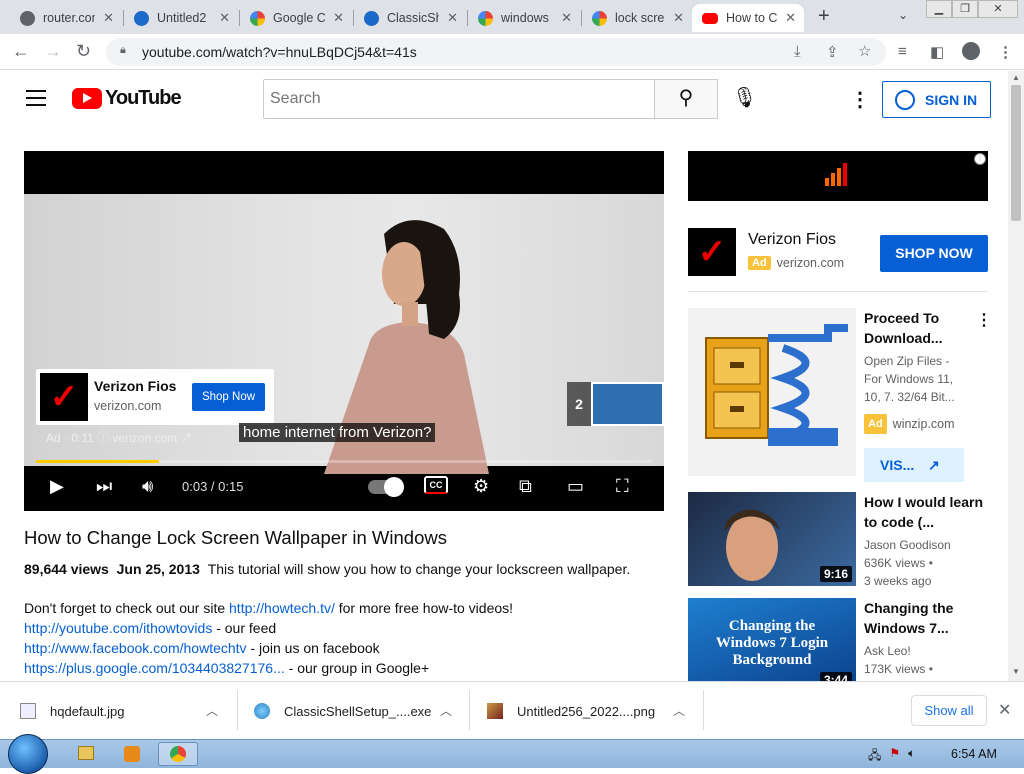  Describe the element at coordinates (640, 18) in the screenshot. I see `tab-title: lock scre` at that location.